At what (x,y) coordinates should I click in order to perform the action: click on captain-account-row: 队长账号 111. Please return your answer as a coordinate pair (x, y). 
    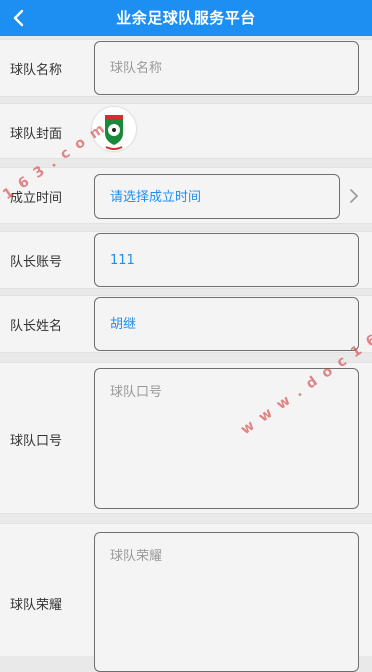
    Looking at the image, I should click on (186, 260).